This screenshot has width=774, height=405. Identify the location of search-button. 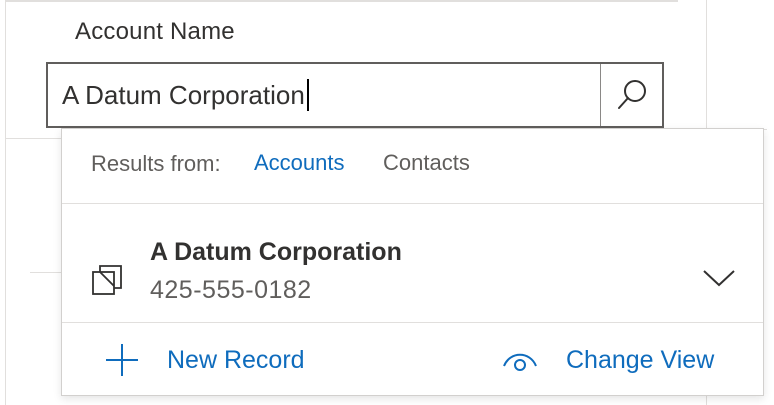
(631, 95).